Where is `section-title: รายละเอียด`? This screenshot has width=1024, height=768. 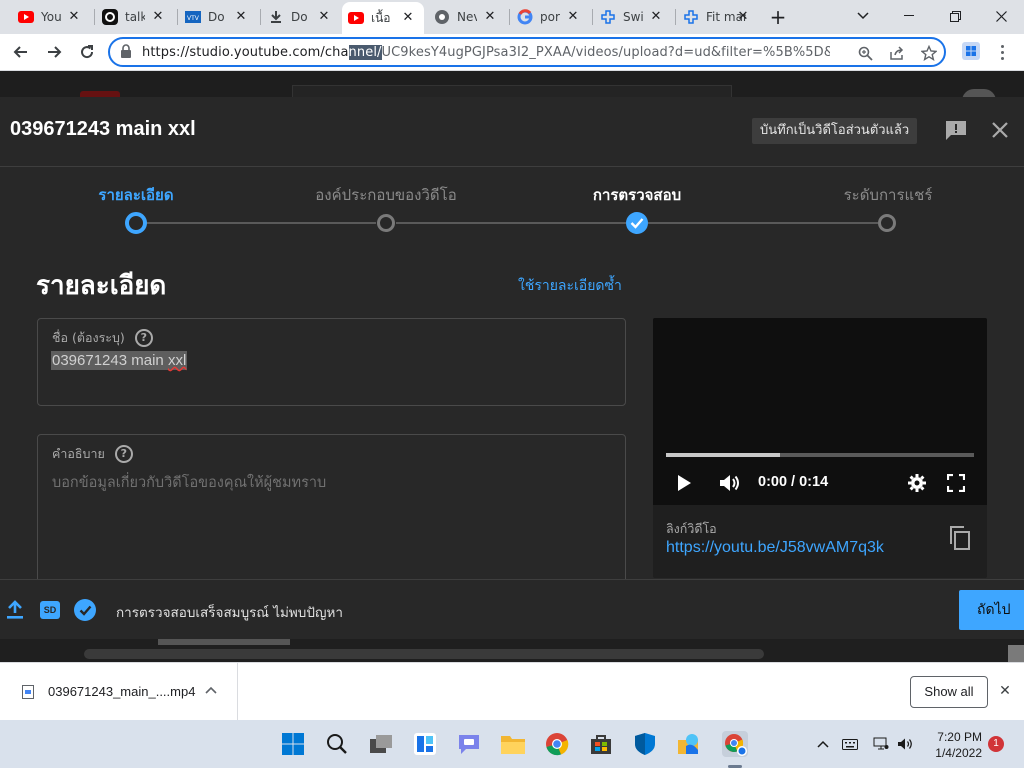
section-title: รายละเอียด is located at coordinates (101, 286).